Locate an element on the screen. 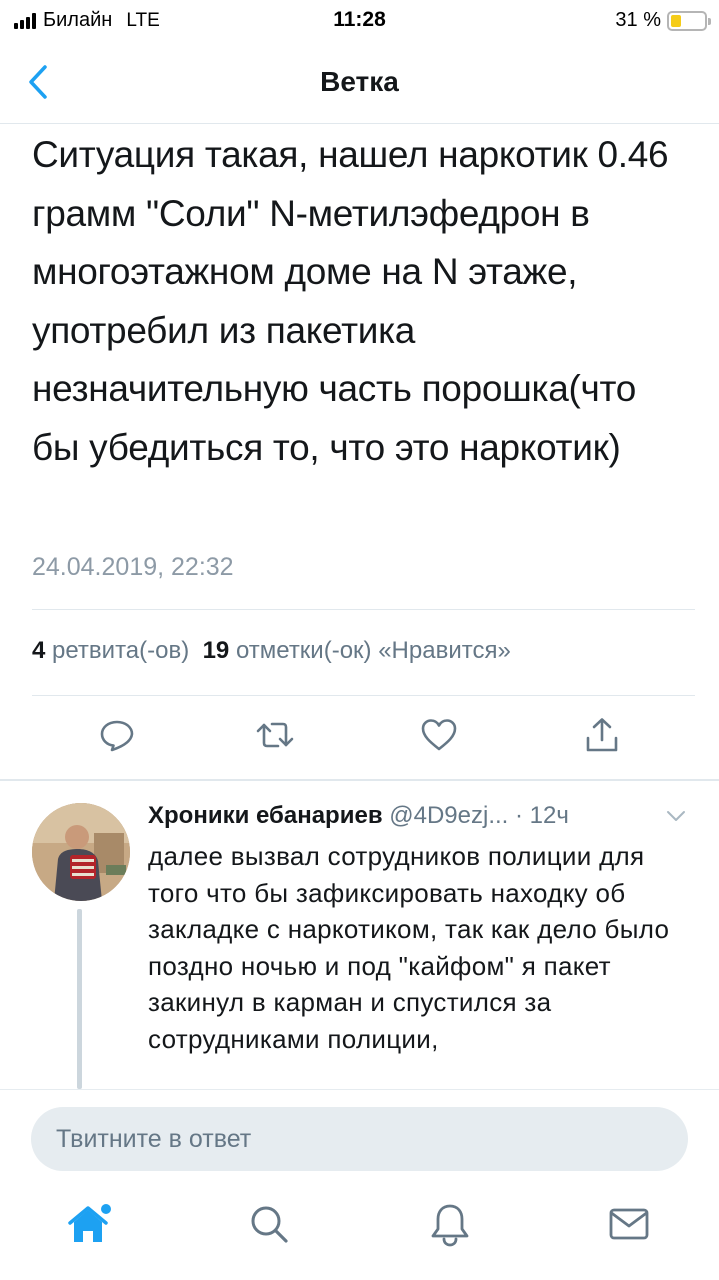 The image size is (719, 1280). tab-messages is located at coordinates (629, 1224).